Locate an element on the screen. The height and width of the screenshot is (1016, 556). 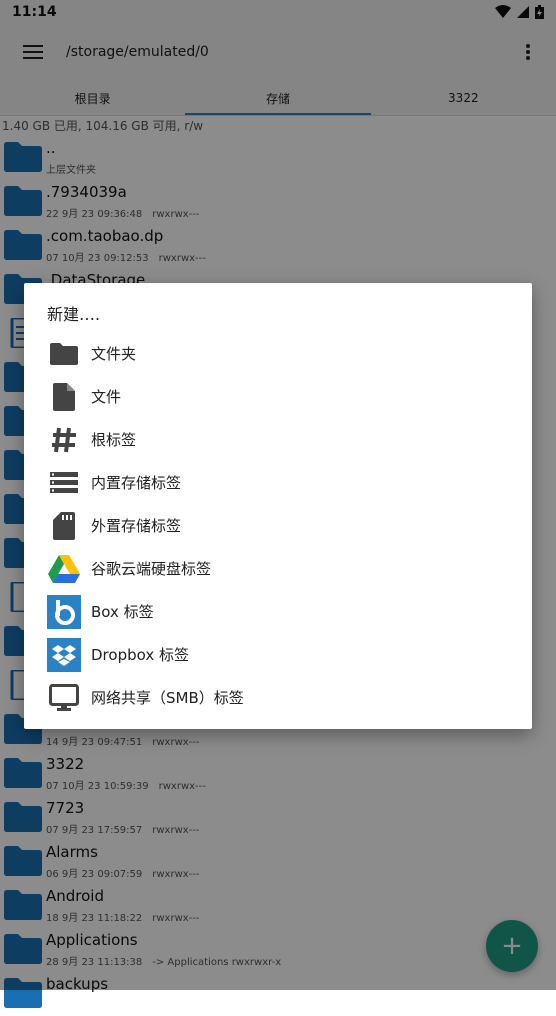
new-file-option: 文件 is located at coordinates (278, 396).